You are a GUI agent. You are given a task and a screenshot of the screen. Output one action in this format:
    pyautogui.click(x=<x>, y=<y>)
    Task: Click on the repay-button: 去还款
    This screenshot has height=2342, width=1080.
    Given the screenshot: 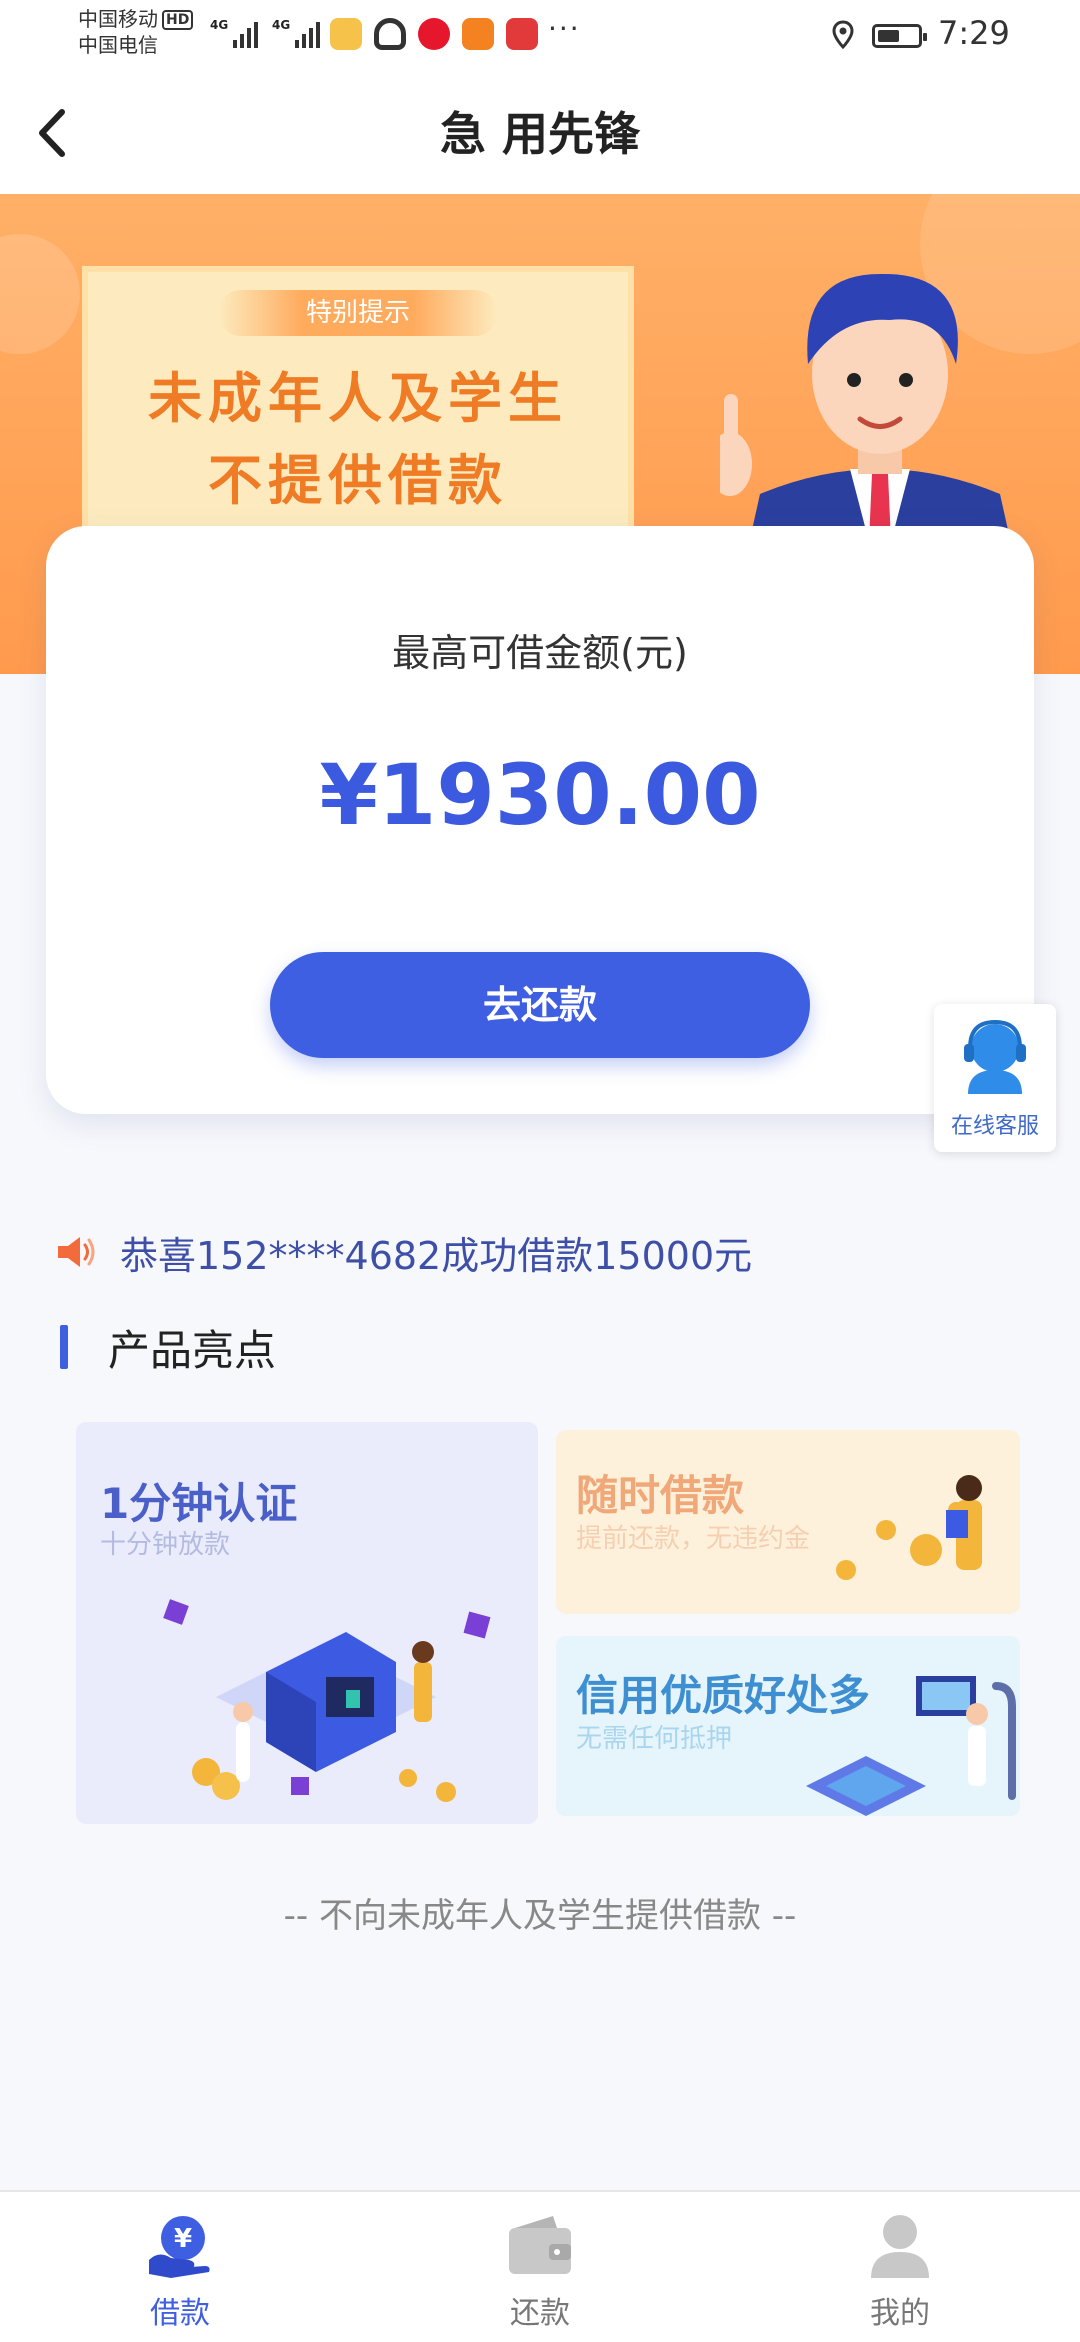 What is the action you would take?
    pyautogui.click(x=540, y=1005)
    